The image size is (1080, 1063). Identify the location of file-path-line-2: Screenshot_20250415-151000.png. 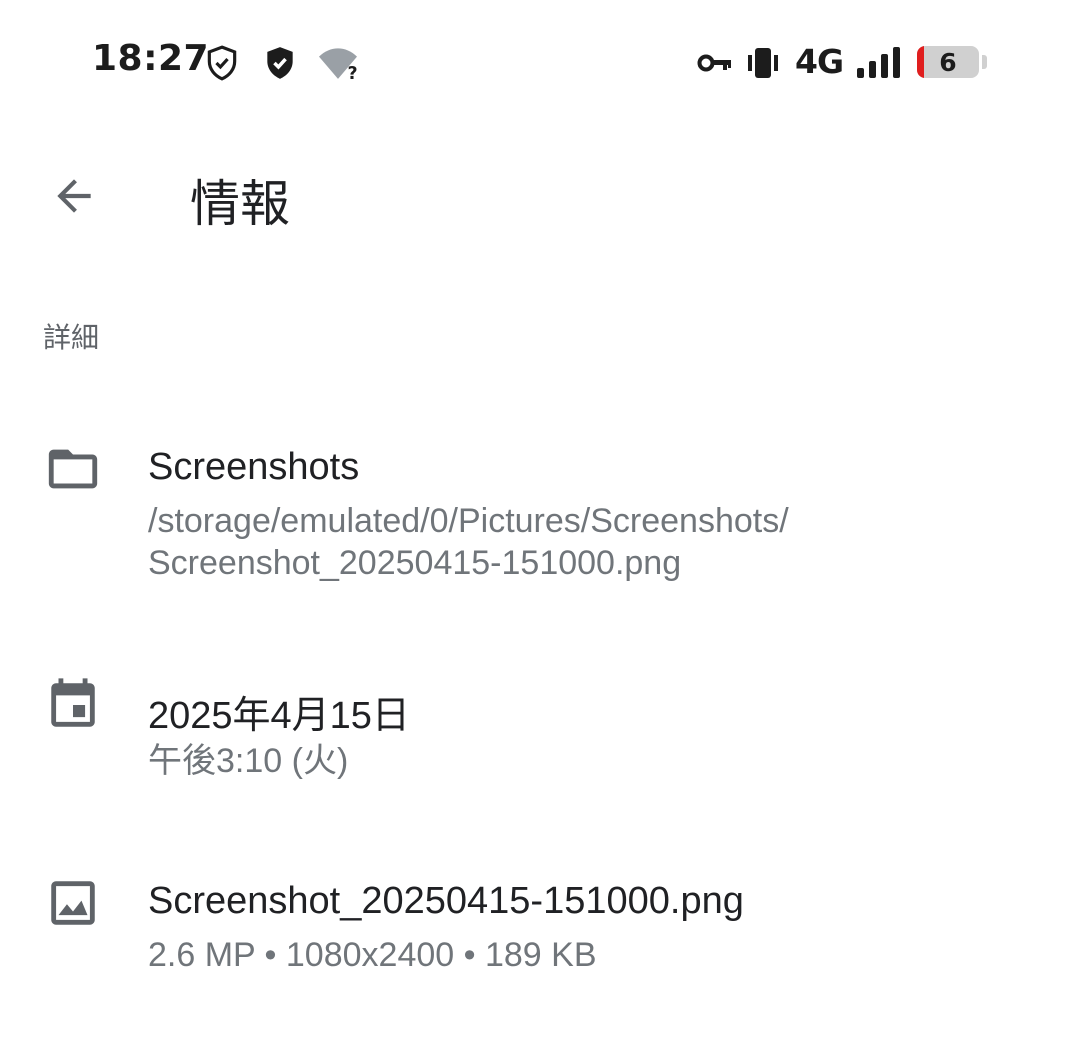
(415, 563).